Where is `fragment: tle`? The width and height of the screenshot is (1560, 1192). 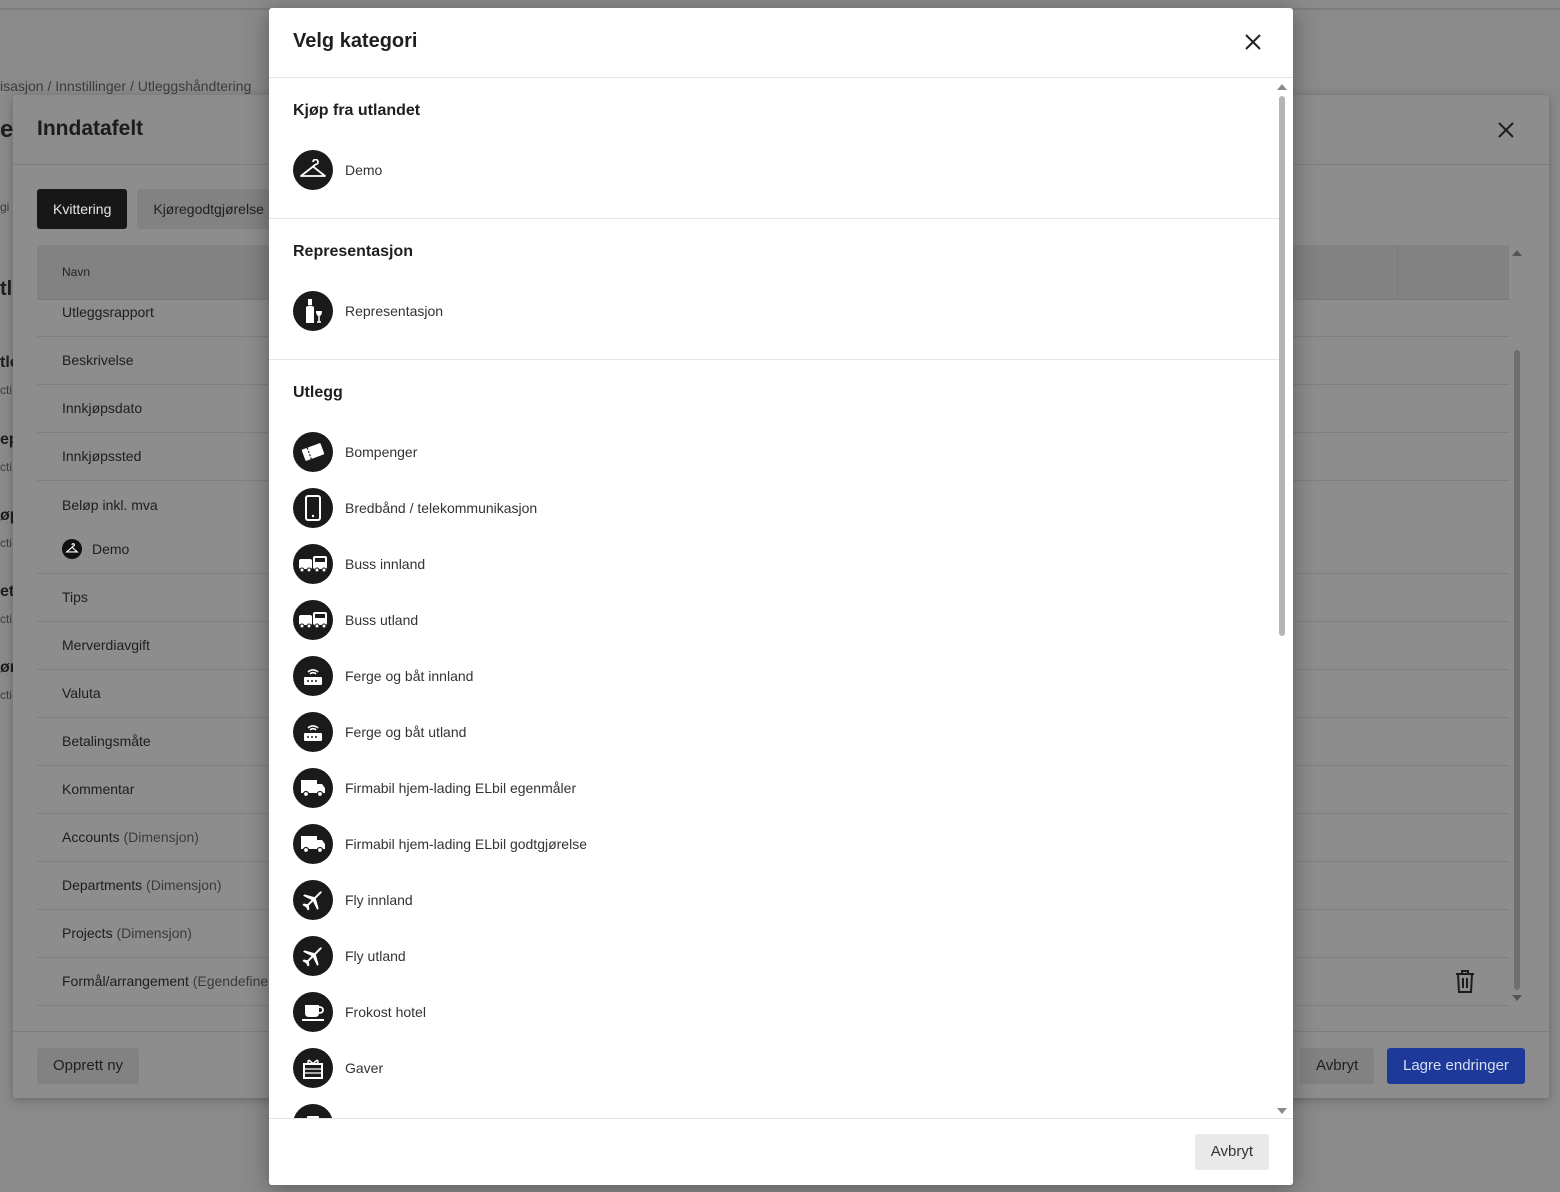
fragment: tle is located at coordinates (7, 362).